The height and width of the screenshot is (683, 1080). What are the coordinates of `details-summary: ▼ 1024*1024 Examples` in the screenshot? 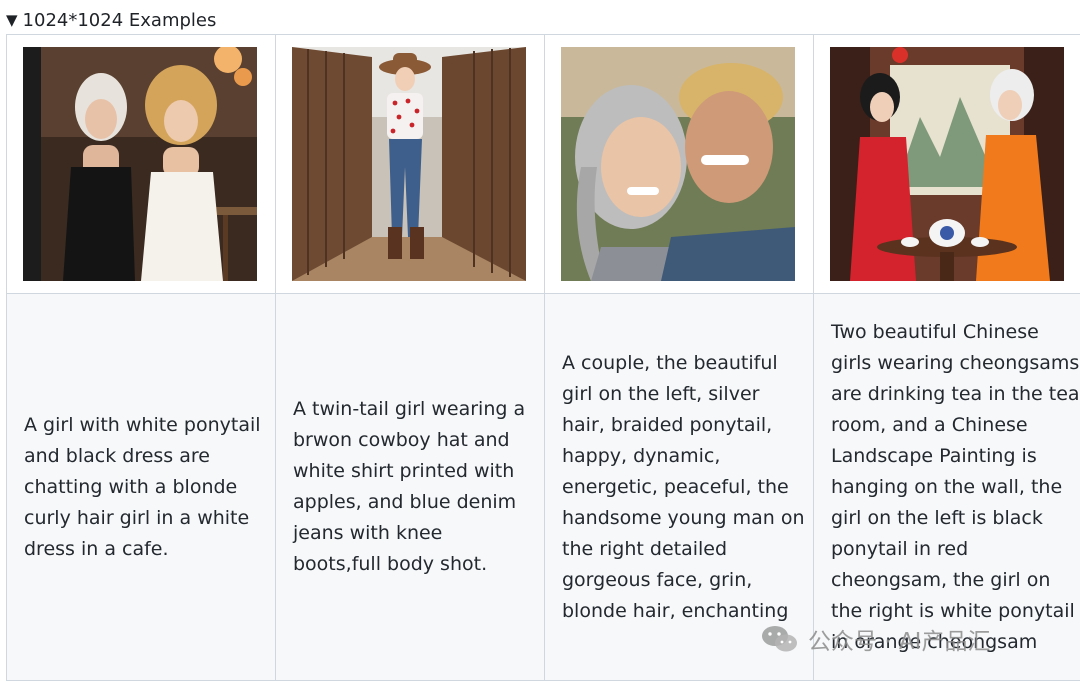 It's located at (111, 20).